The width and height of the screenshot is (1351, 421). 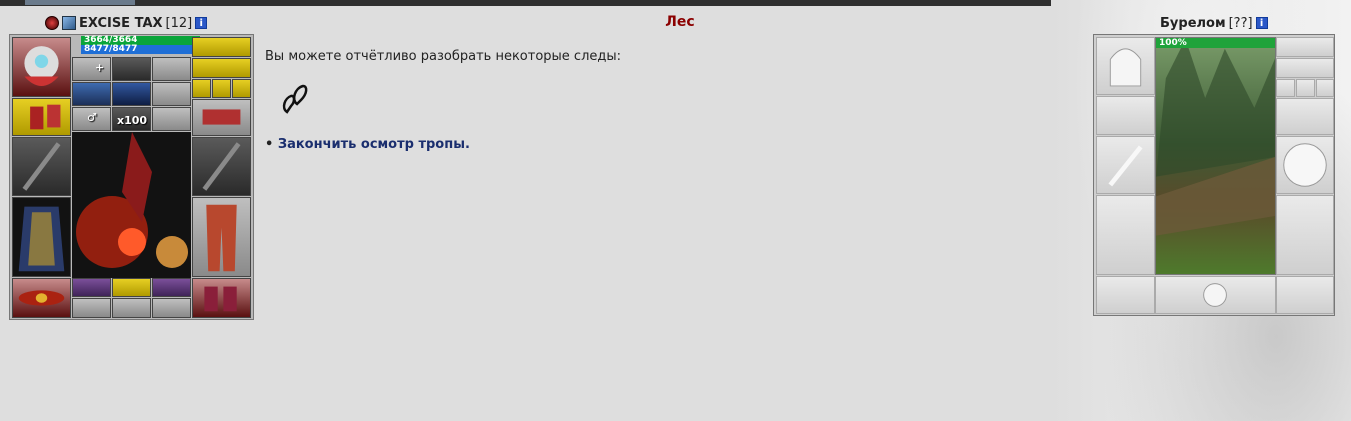 I want to click on pants-icon, so click(x=221, y=238).